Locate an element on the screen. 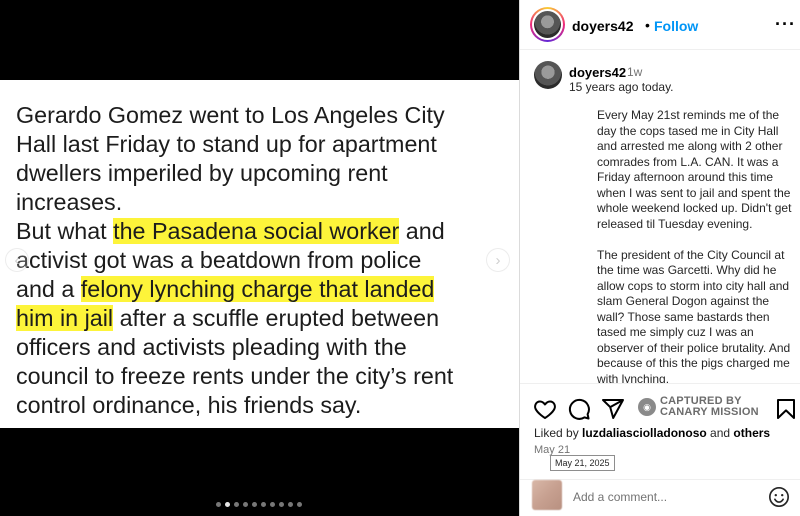 The image size is (800, 516). post-header: doyers42 • Follow ··· is located at coordinates (660, 25).